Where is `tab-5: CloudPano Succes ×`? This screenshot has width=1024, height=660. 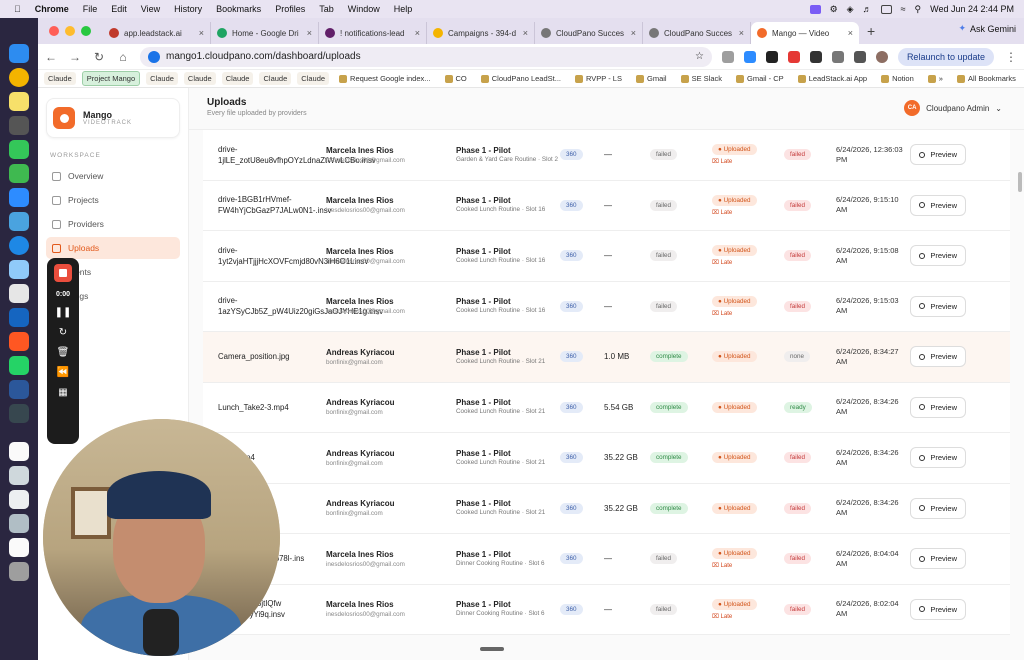
tab-5: CloudPano Succes × is located at coordinates (697, 33).